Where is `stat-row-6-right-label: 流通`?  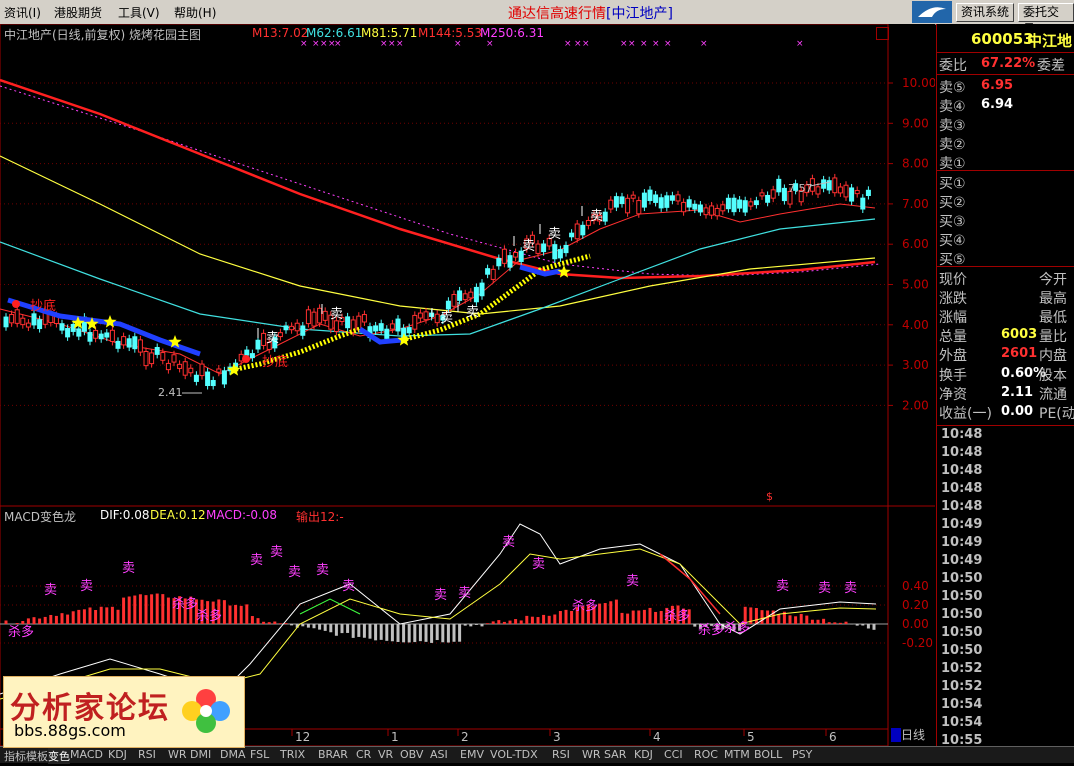 stat-row-6-right-label: 流通 is located at coordinates (1053, 395).